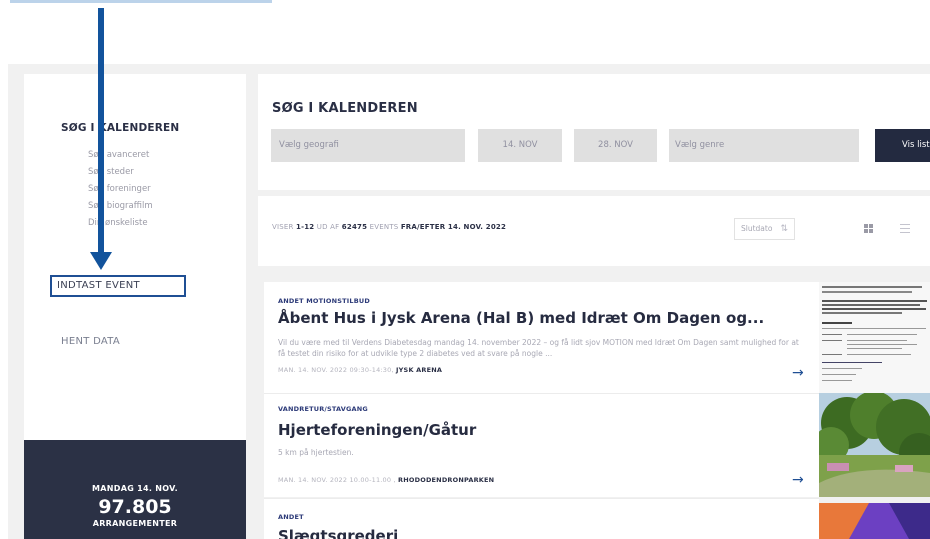  What do you see at coordinates (453, 227) in the screenshot?
I see `results-suffix: FRA/EFTER 14. NOV. 2022` at bounding box center [453, 227].